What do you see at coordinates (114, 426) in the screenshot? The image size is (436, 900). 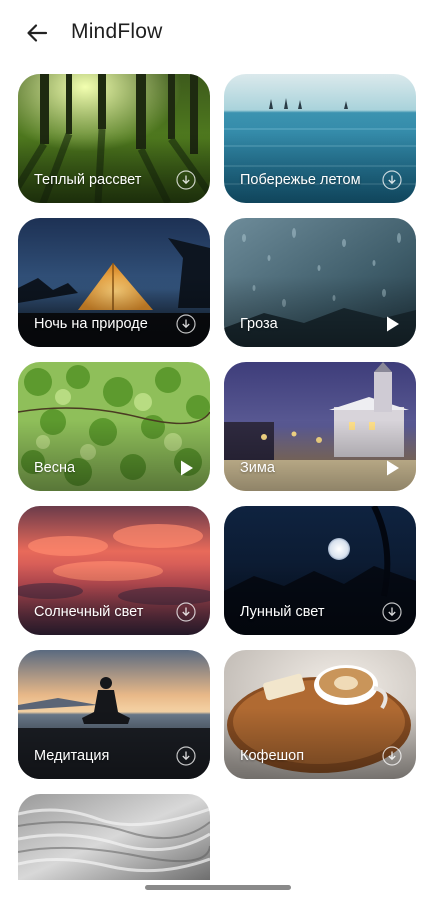 I see `sound-card-spring: Весна` at bounding box center [114, 426].